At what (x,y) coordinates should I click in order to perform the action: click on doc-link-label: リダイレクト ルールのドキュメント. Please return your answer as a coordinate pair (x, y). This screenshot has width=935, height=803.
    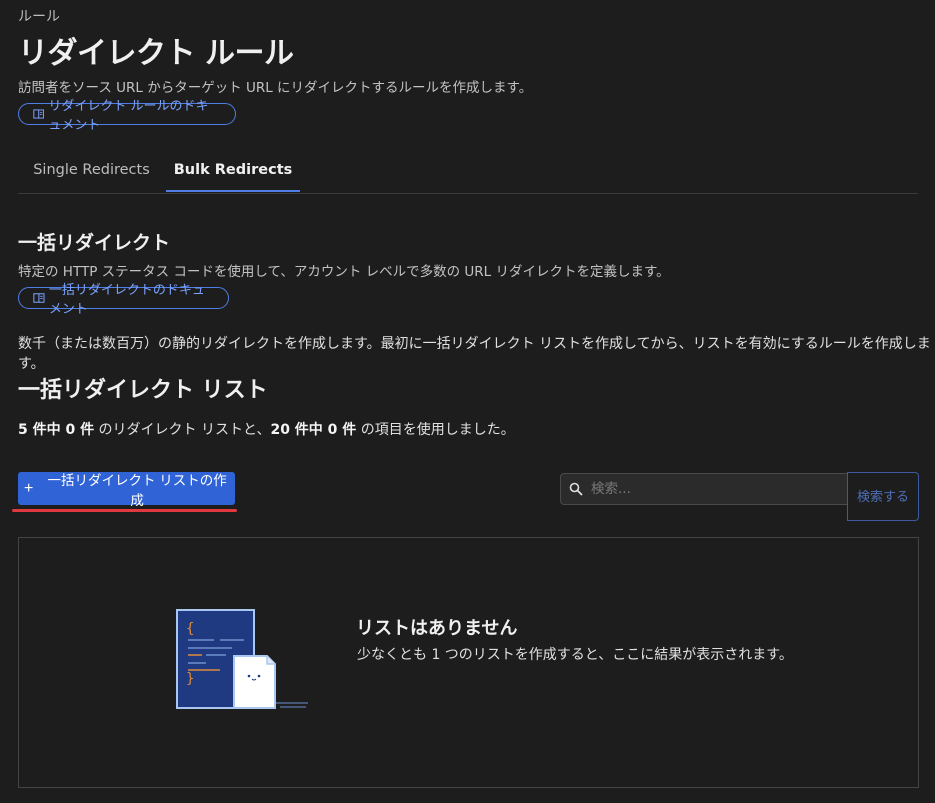
    Looking at the image, I should click on (128, 116).